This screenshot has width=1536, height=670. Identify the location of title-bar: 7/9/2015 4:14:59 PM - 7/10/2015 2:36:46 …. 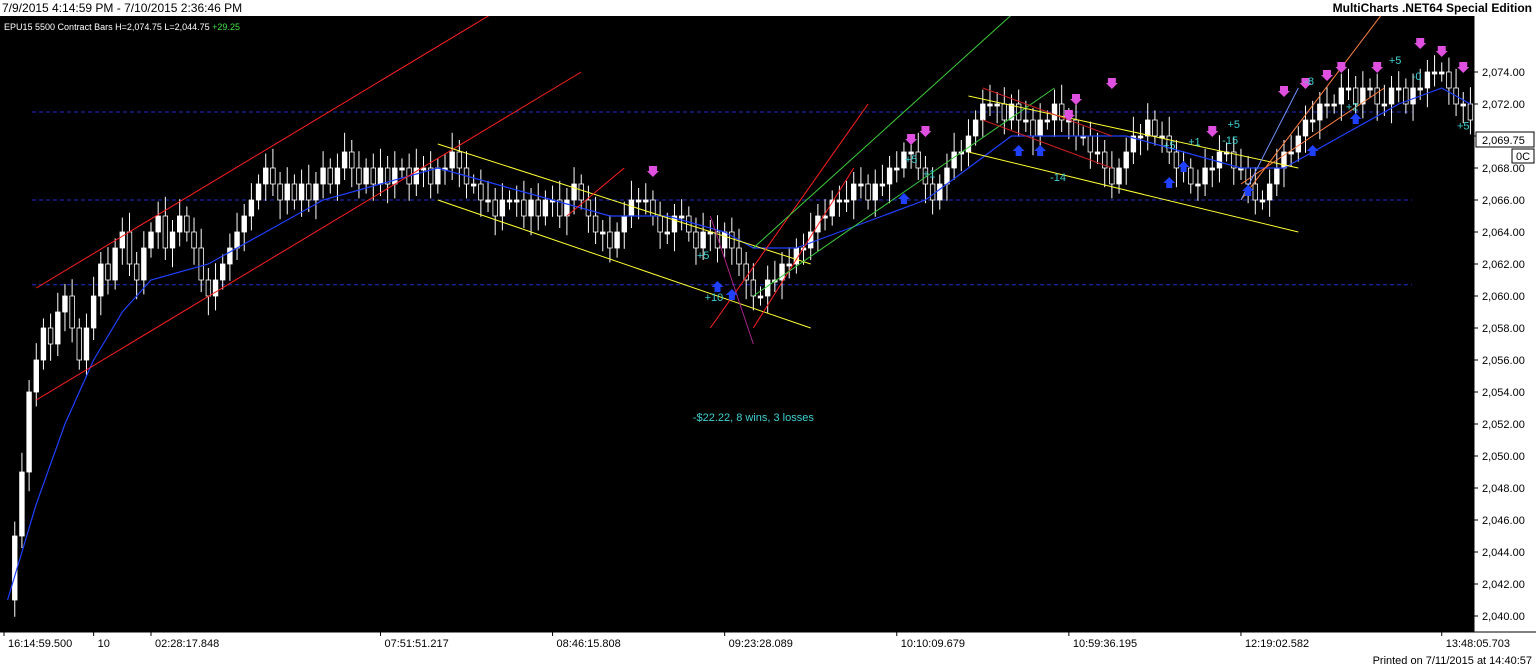
(768, 8).